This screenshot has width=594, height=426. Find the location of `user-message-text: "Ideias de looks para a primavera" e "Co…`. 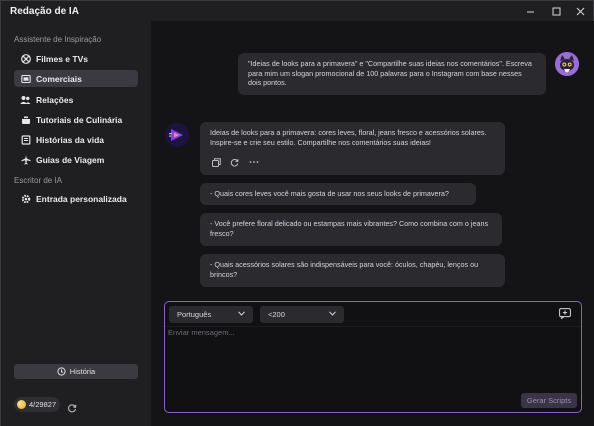

user-message-text: "Ideias de looks para a primavera" e "Co… is located at coordinates (390, 73).